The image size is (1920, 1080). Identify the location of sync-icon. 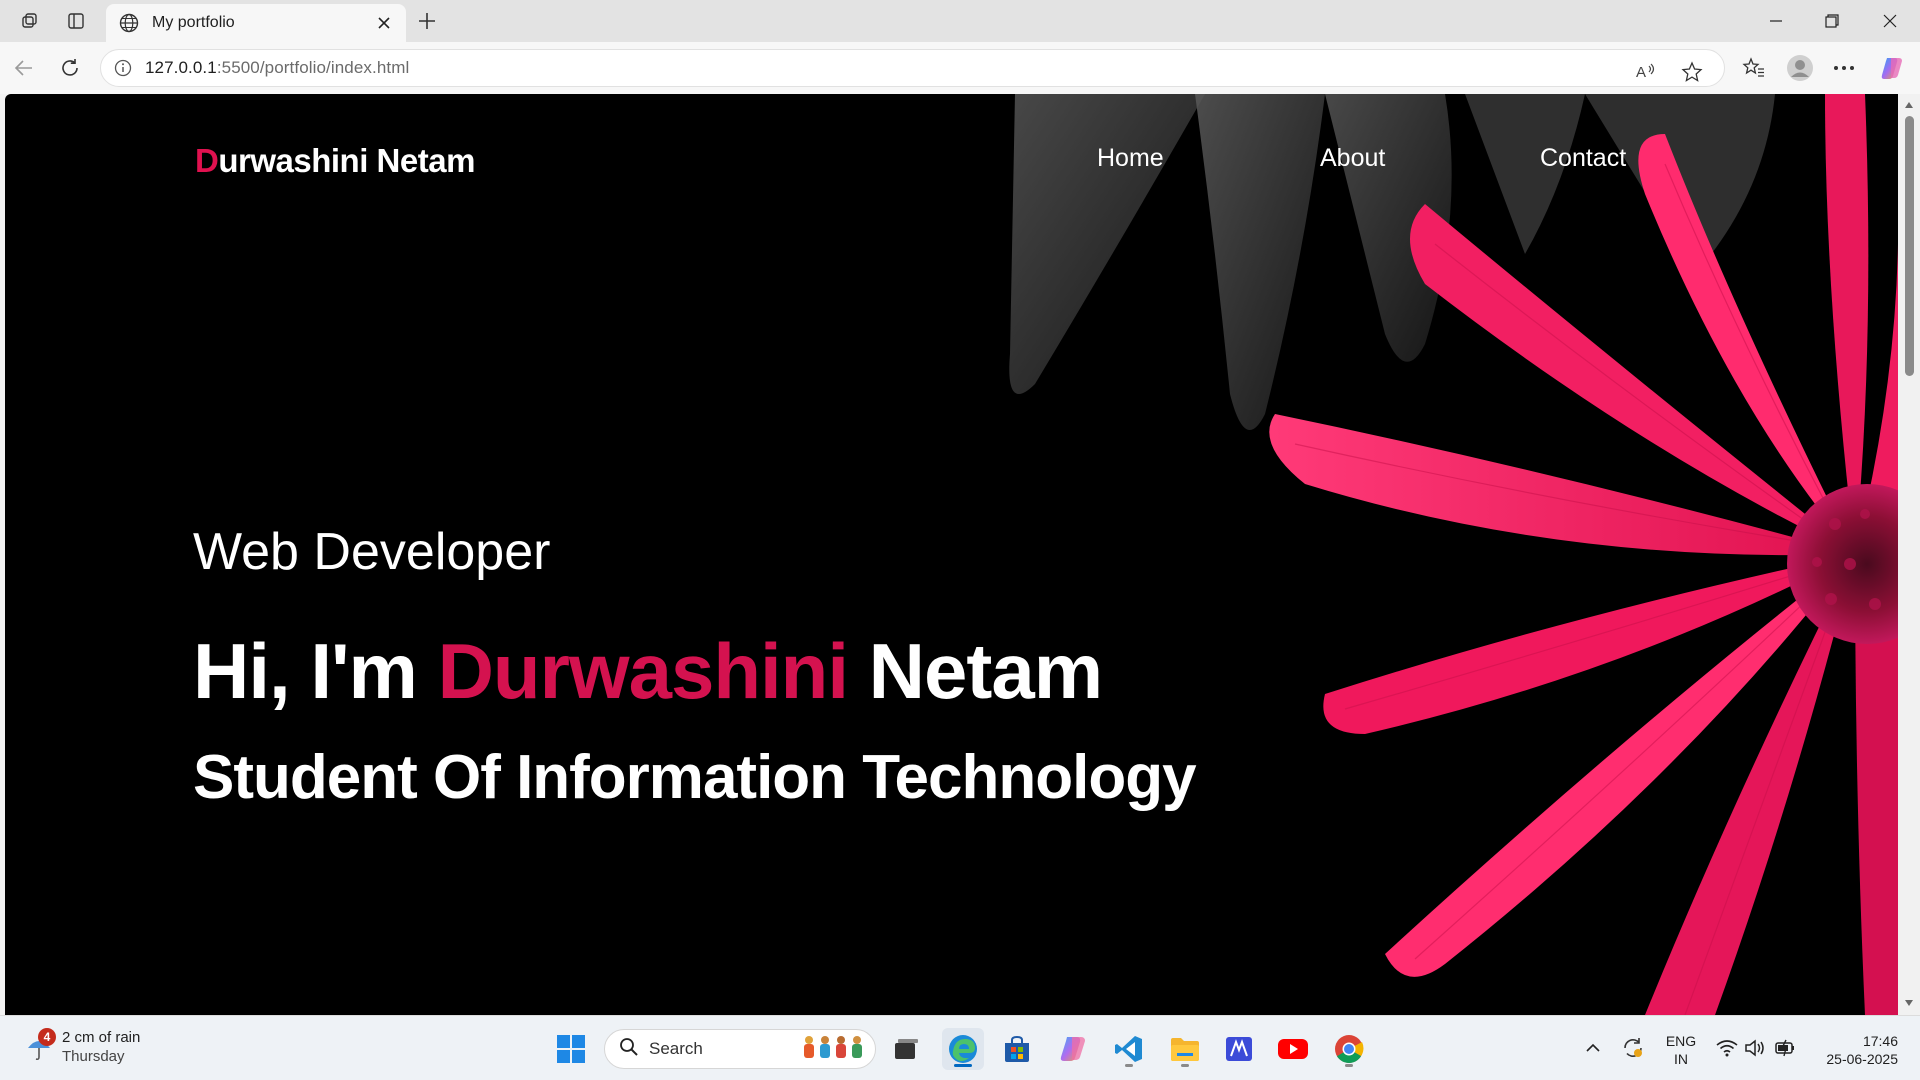
(1633, 1048).